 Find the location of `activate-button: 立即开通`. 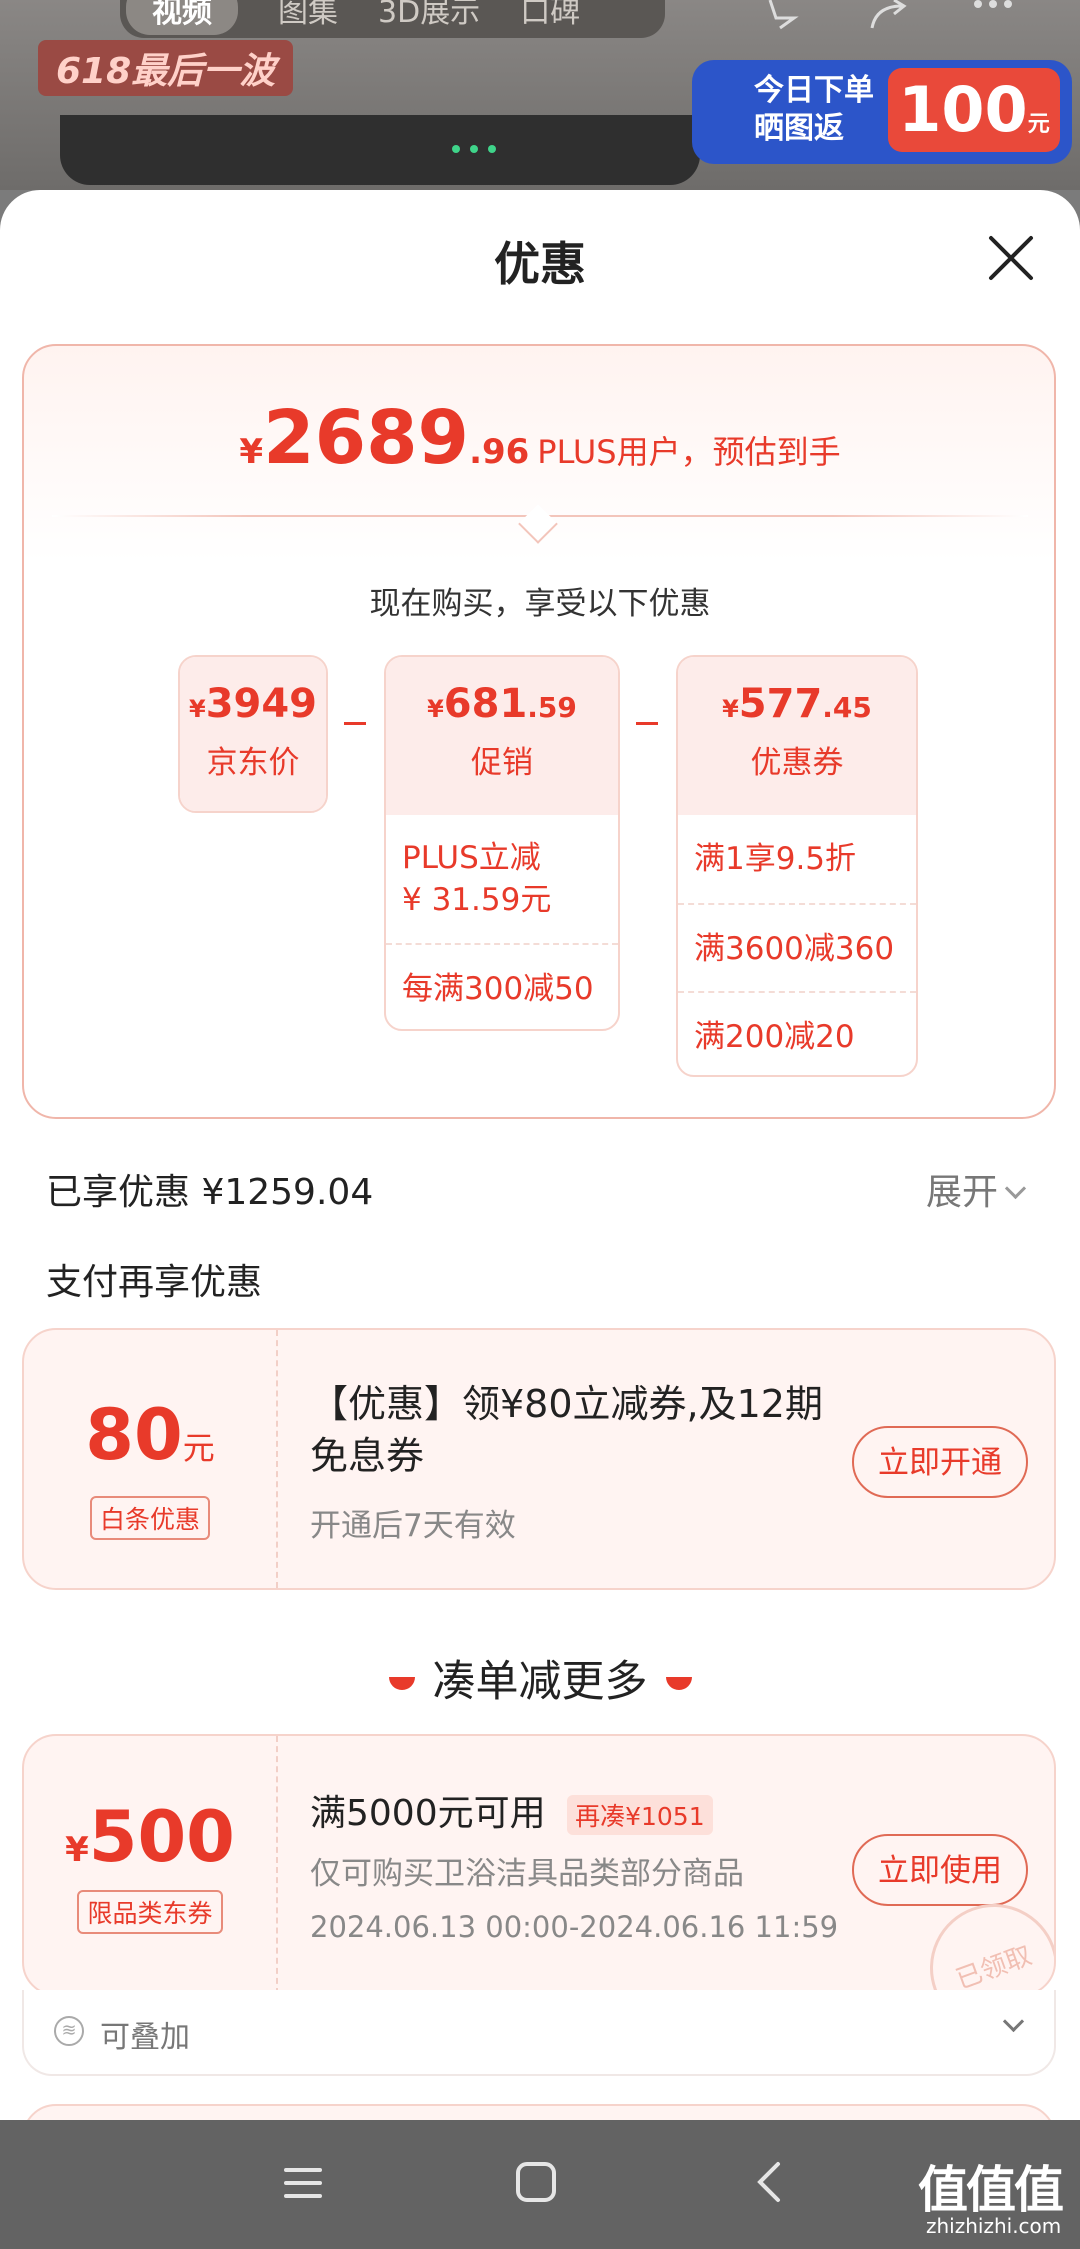

activate-button: 立即开通 is located at coordinates (940, 1462).